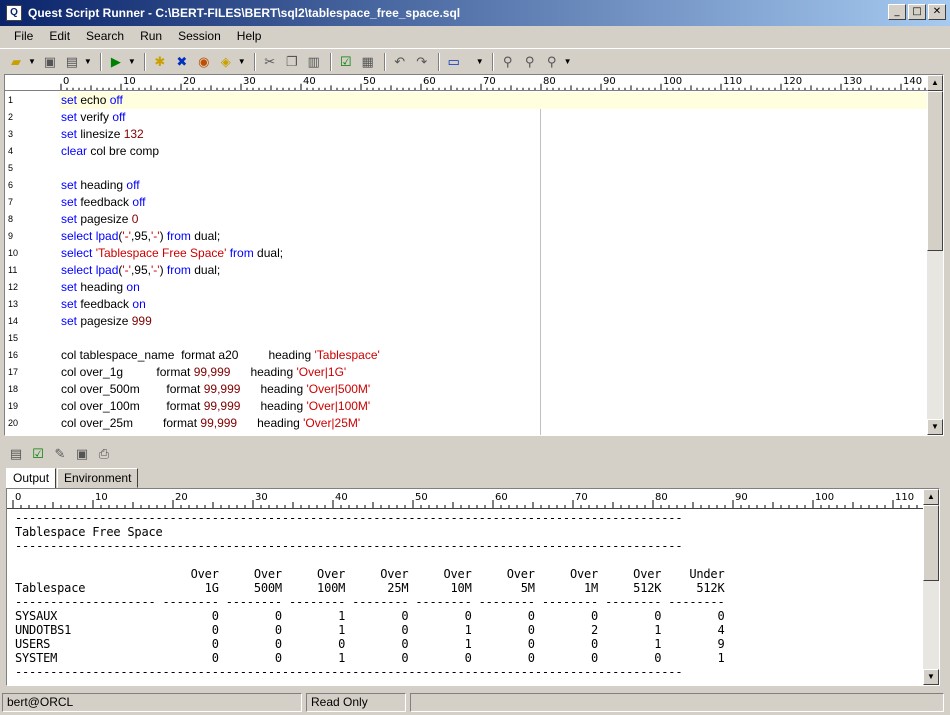 The width and height of the screenshot is (950, 715). I want to click on scroll-down-button: ▼, so click(935, 427).